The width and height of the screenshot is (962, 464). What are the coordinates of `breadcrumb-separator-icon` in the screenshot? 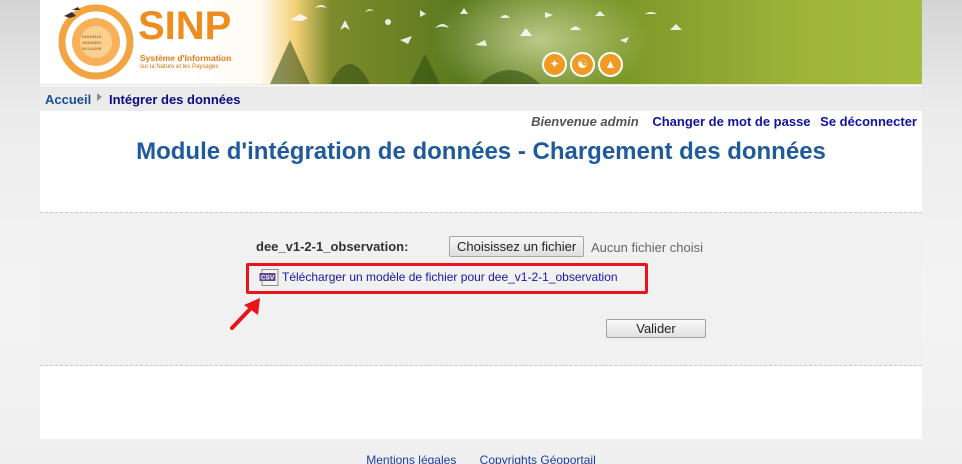 It's located at (99, 97).